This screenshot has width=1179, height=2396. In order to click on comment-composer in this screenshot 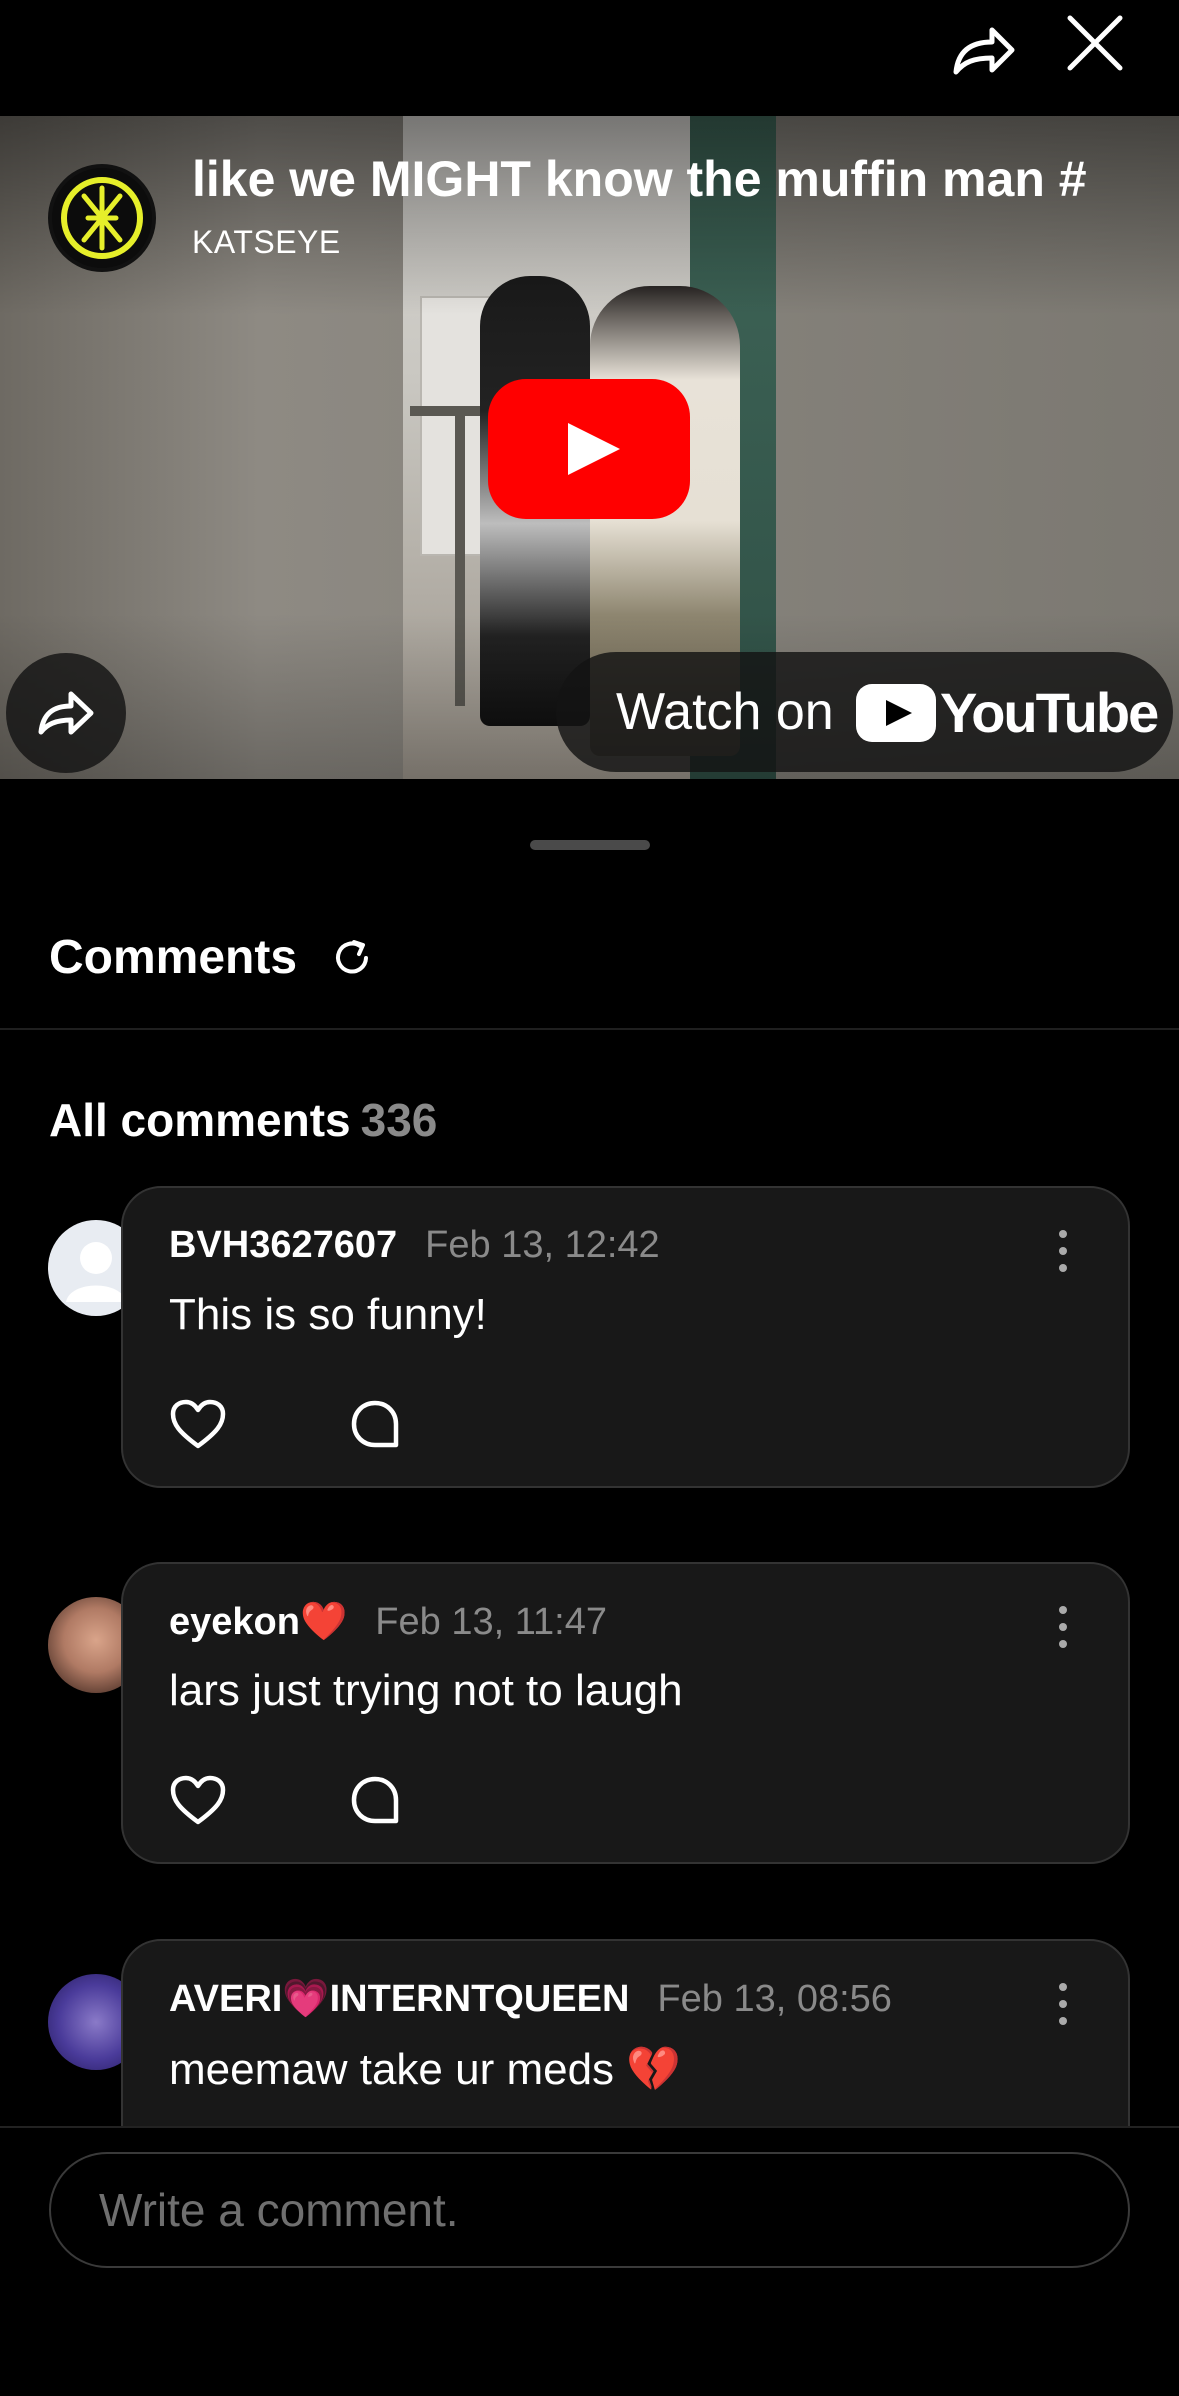, I will do `click(589, 2261)`.